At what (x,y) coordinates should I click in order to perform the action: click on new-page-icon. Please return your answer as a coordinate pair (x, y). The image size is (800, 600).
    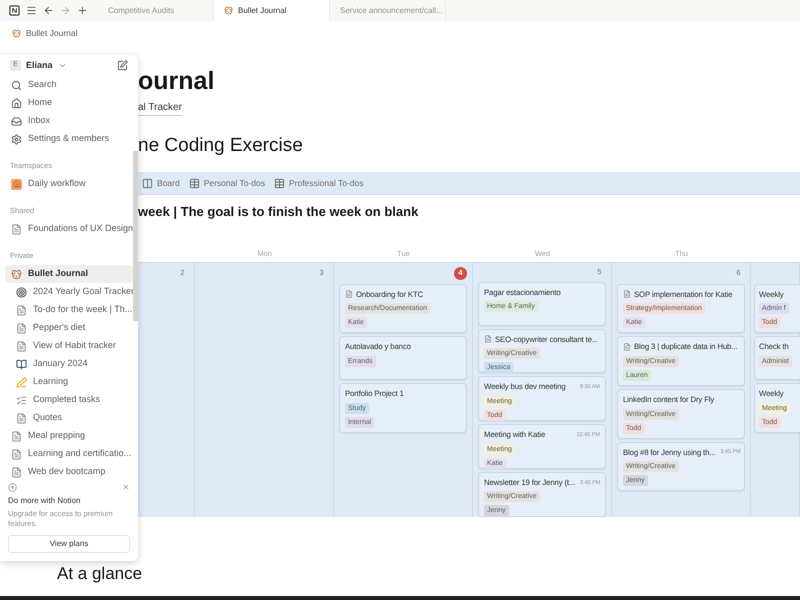
    Looking at the image, I should click on (122, 65).